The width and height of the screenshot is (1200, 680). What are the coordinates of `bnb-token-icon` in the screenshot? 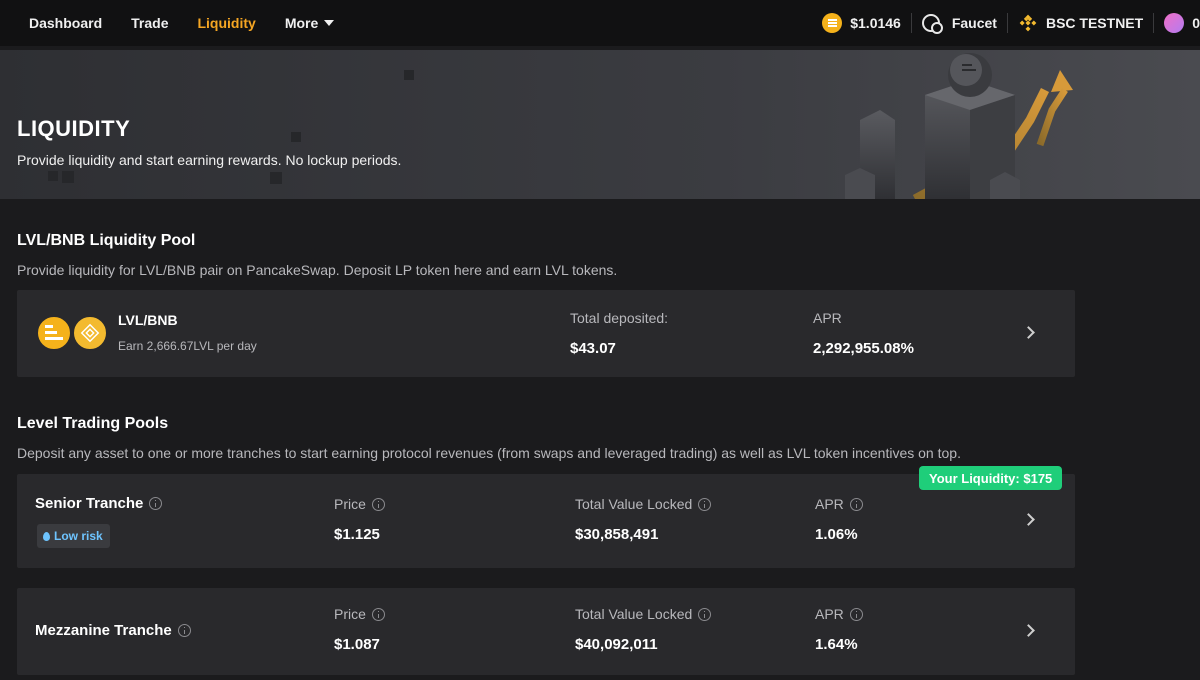 It's located at (90, 333).